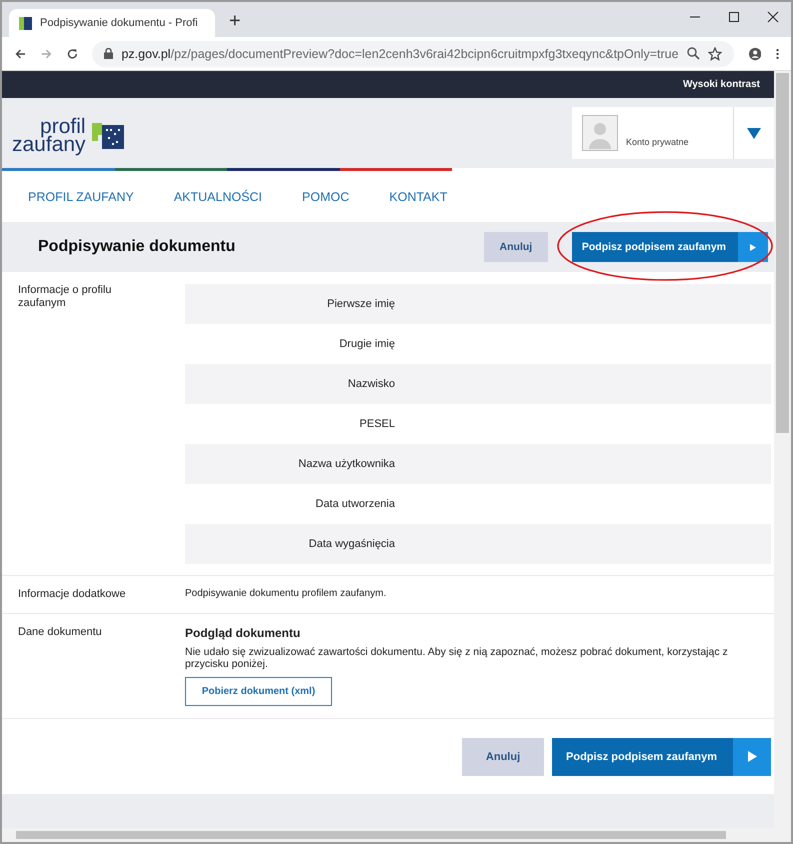 The width and height of the screenshot is (793, 844). Describe the element at coordinates (137, 247) in the screenshot. I see `page-title: Podpisywanie dokumentu` at that location.